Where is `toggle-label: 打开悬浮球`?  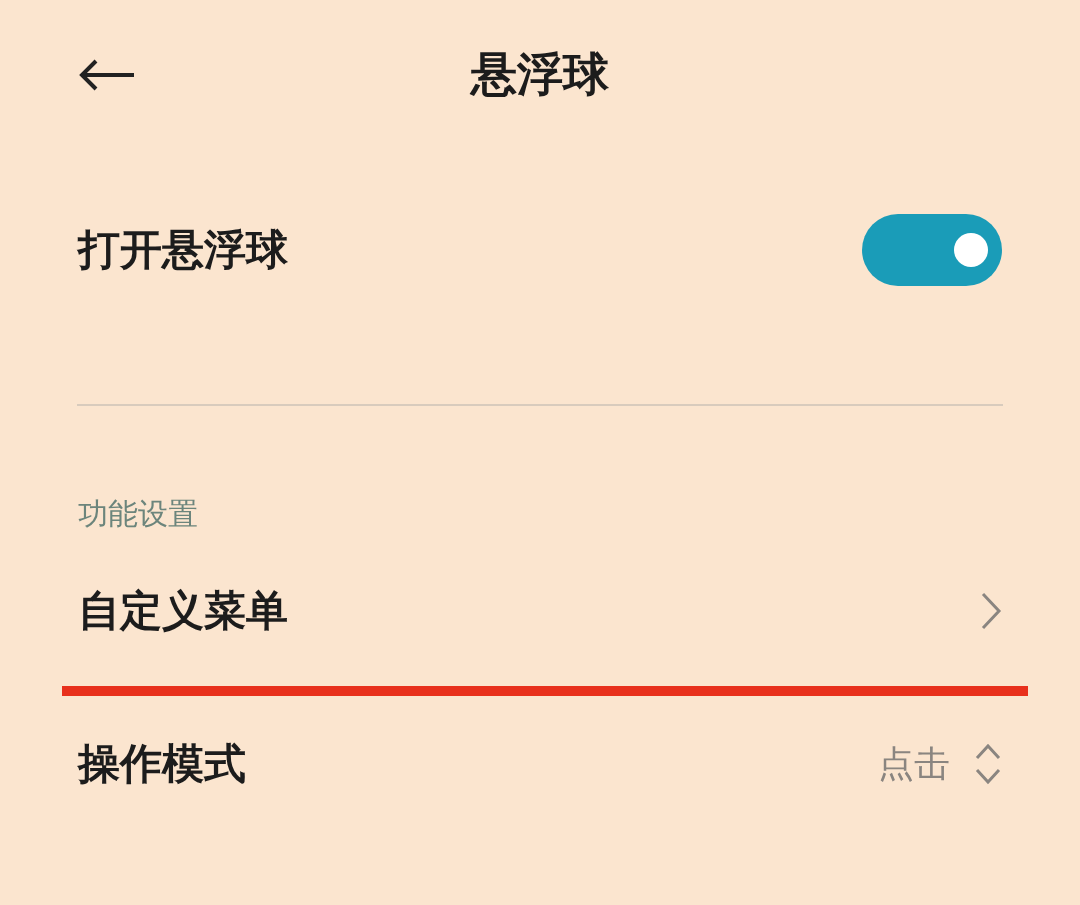
toggle-label: 打开悬浮球 is located at coordinates (183, 250).